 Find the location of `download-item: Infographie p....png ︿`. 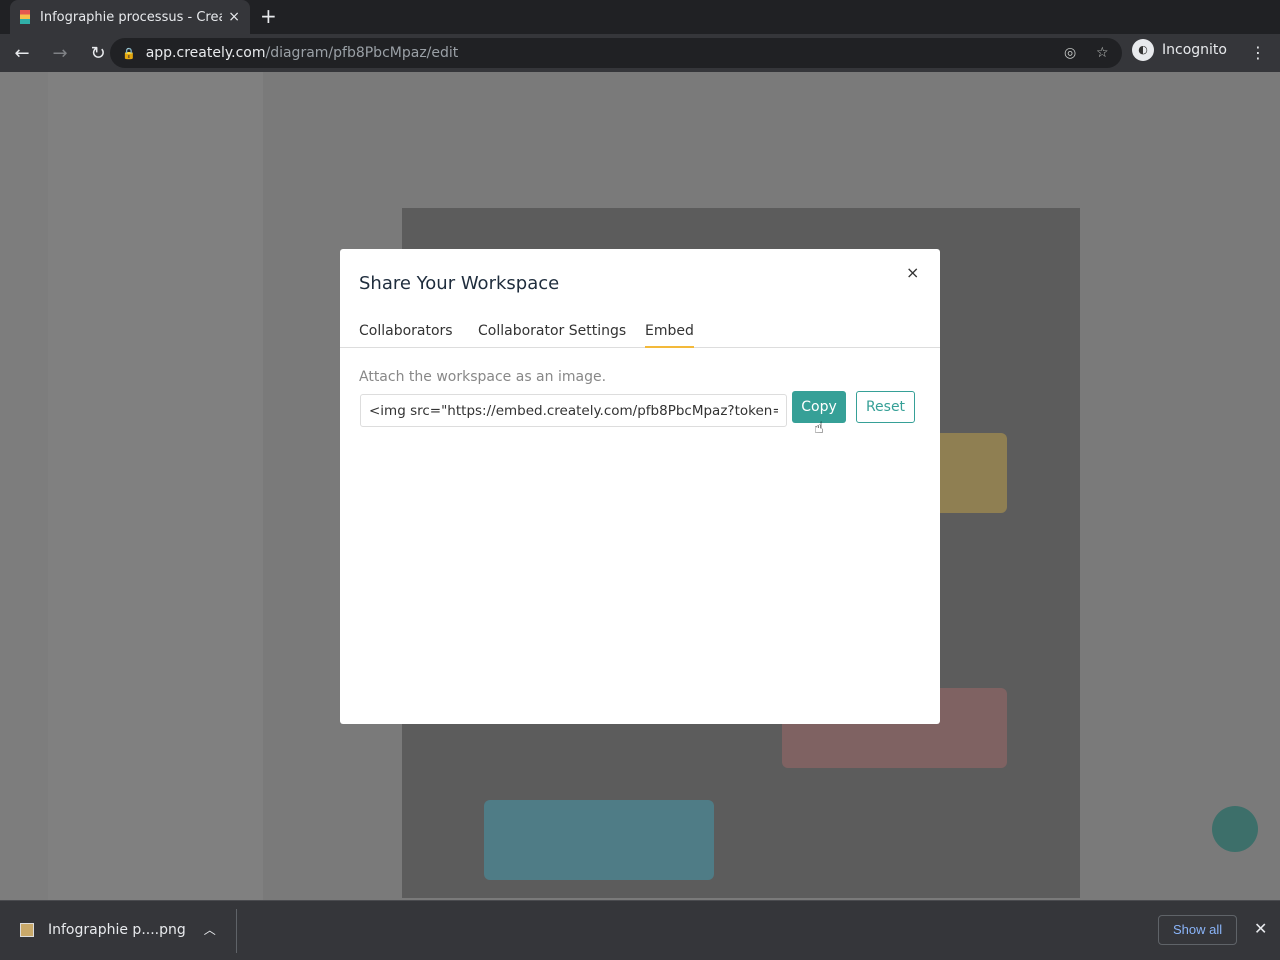

download-item: Infographie p....png ︿ is located at coordinates (118, 929).